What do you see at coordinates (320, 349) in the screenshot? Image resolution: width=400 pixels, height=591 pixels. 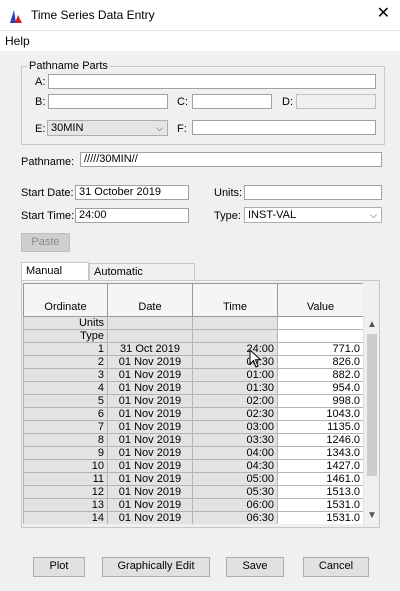 I see `value-cell: 771.0` at bounding box center [320, 349].